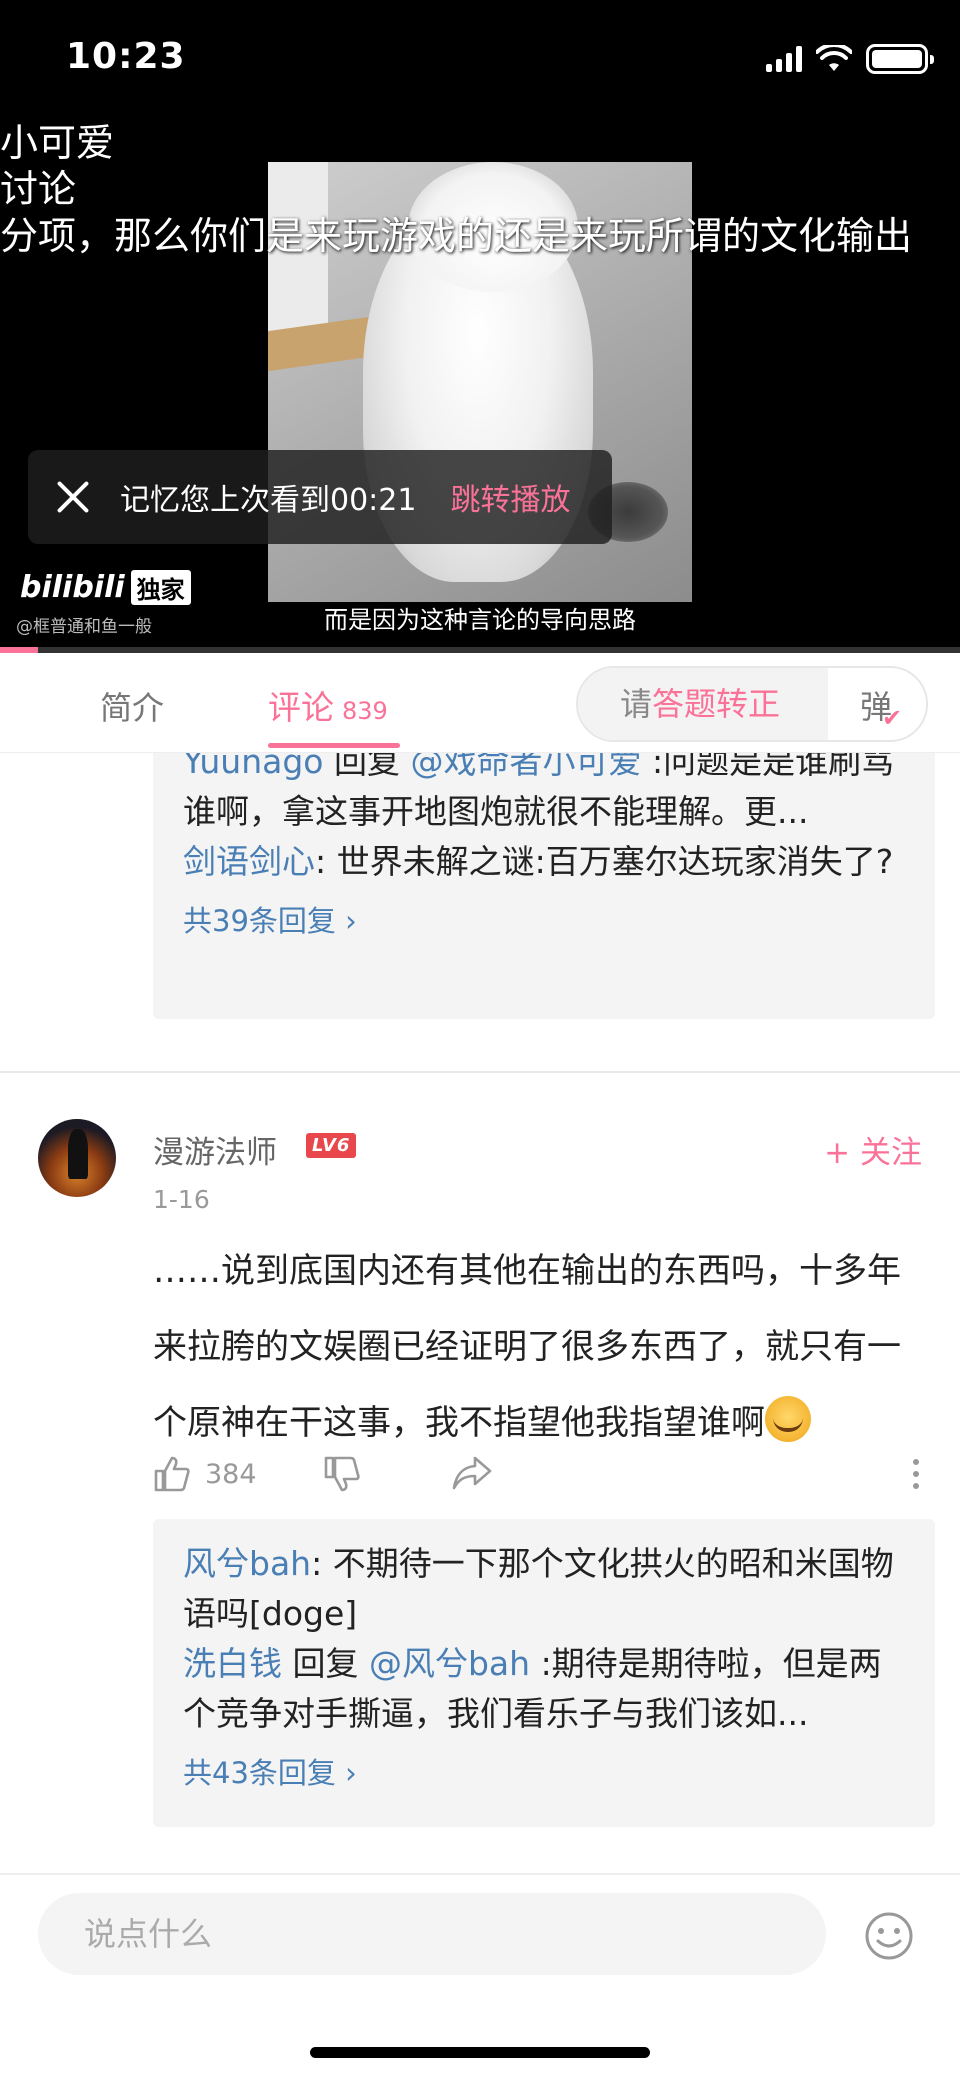 This screenshot has width=960, height=2079. Describe the element at coordinates (544, 921) in the screenshot. I see `view-more-replies-link: 共39条回复 ›` at that location.